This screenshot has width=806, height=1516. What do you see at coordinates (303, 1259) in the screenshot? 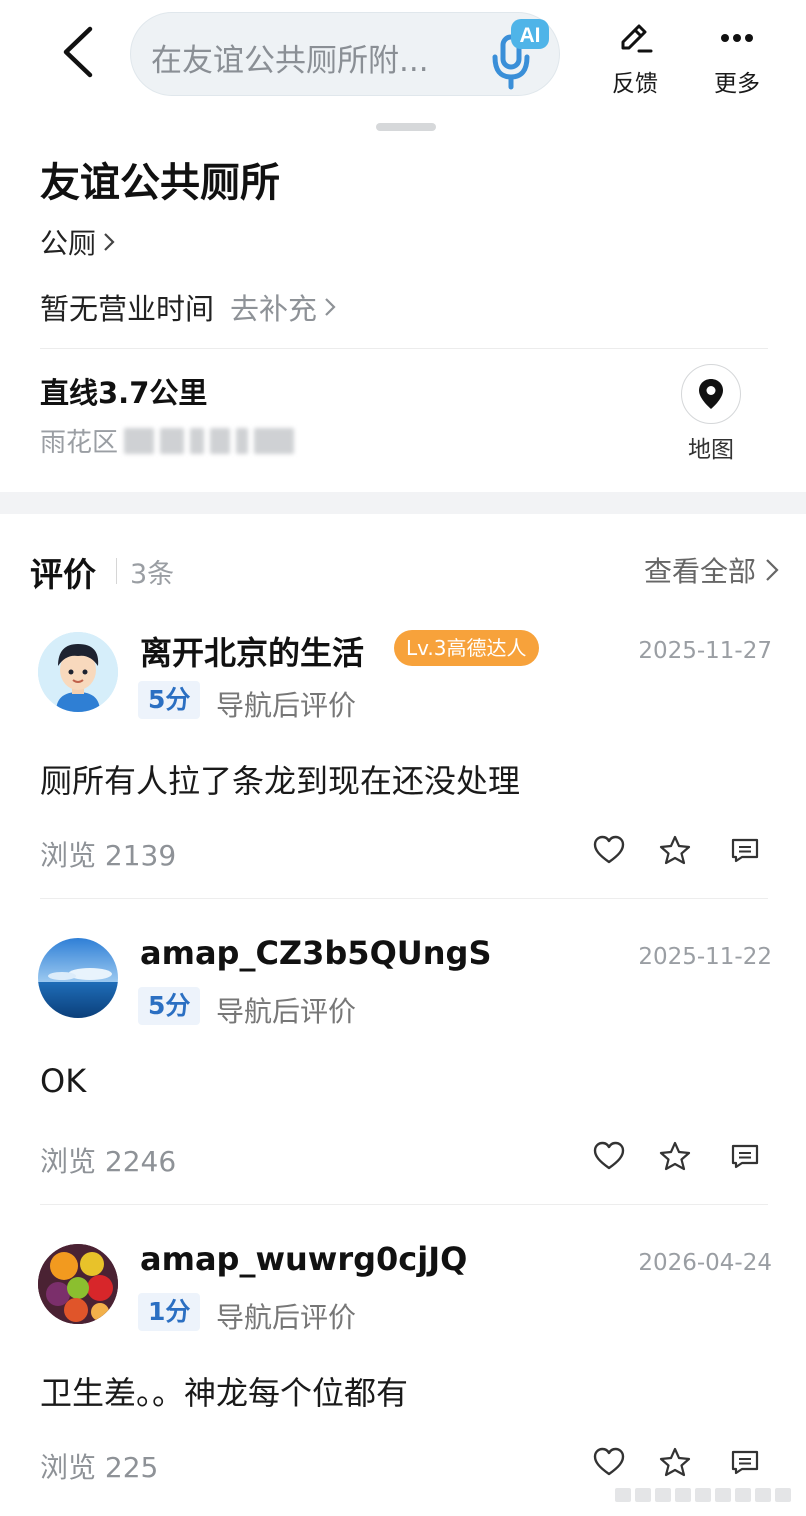
I see `user-name: amap_wuwrg0cjJQ` at bounding box center [303, 1259].